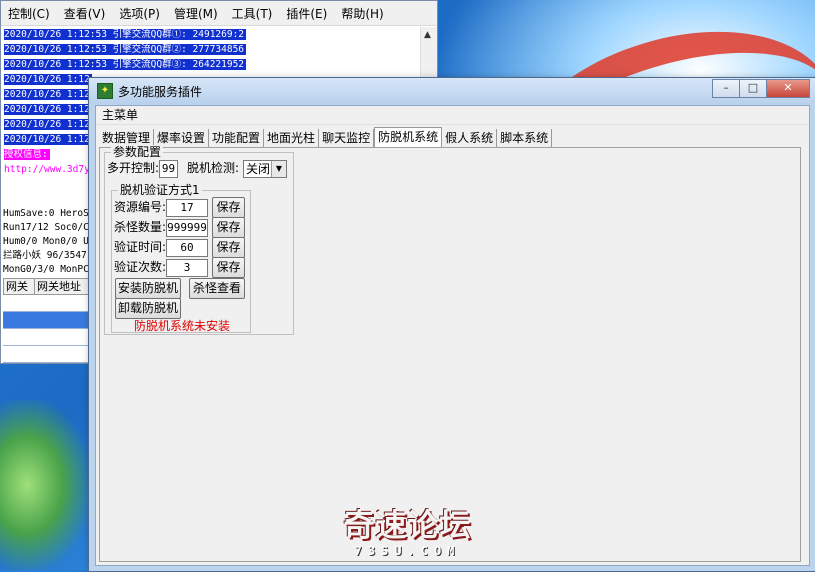  What do you see at coordinates (120, 115) in the screenshot?
I see `main-menu-item: 主菜单` at bounding box center [120, 115].